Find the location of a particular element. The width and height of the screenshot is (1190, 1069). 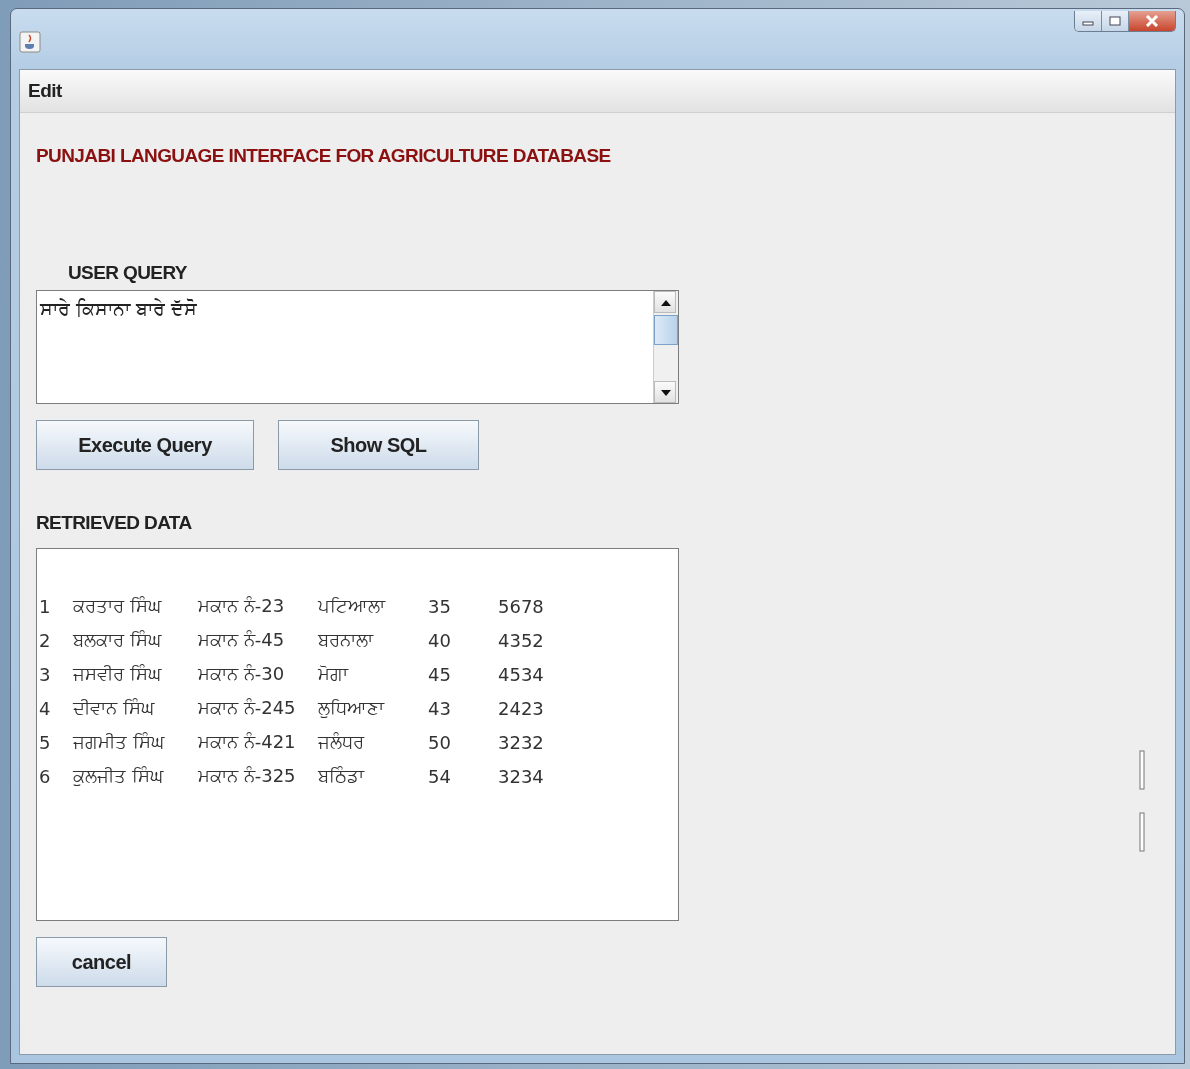

result-text: ਬਲਕਾਰ ਸਿੰਘ is located at coordinates (118, 640).